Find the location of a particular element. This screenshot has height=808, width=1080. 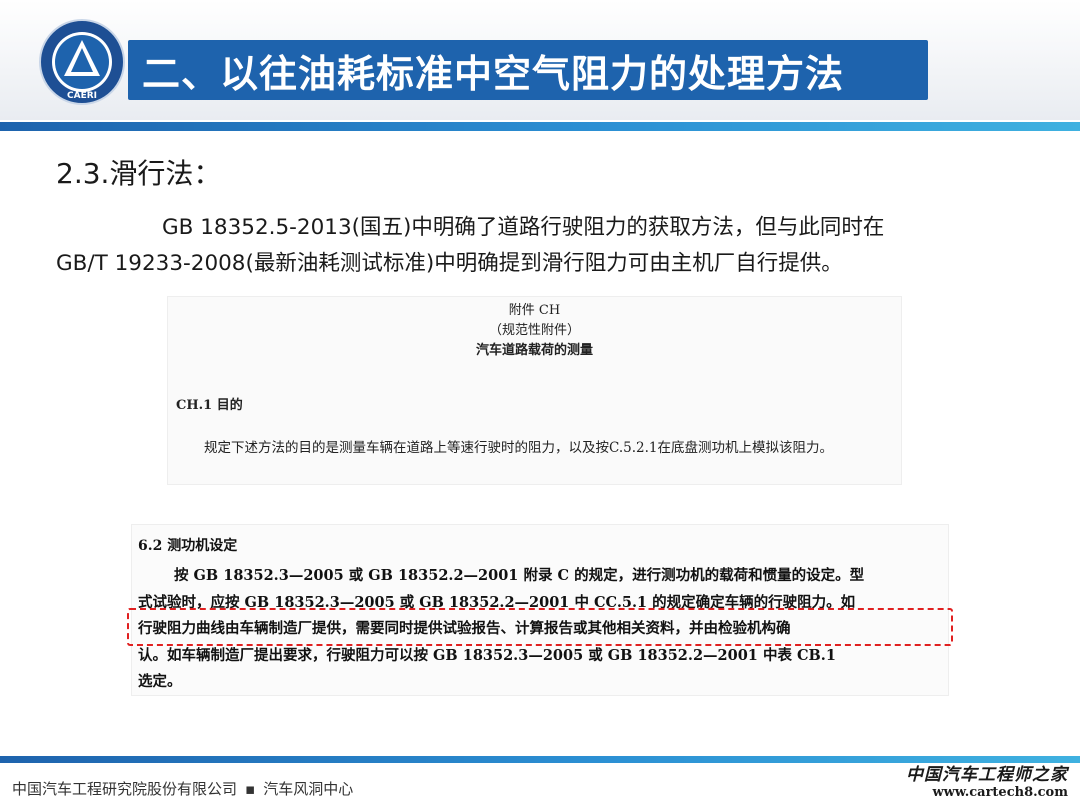

excerpt2-line-5: 选定。 is located at coordinates (160, 681).